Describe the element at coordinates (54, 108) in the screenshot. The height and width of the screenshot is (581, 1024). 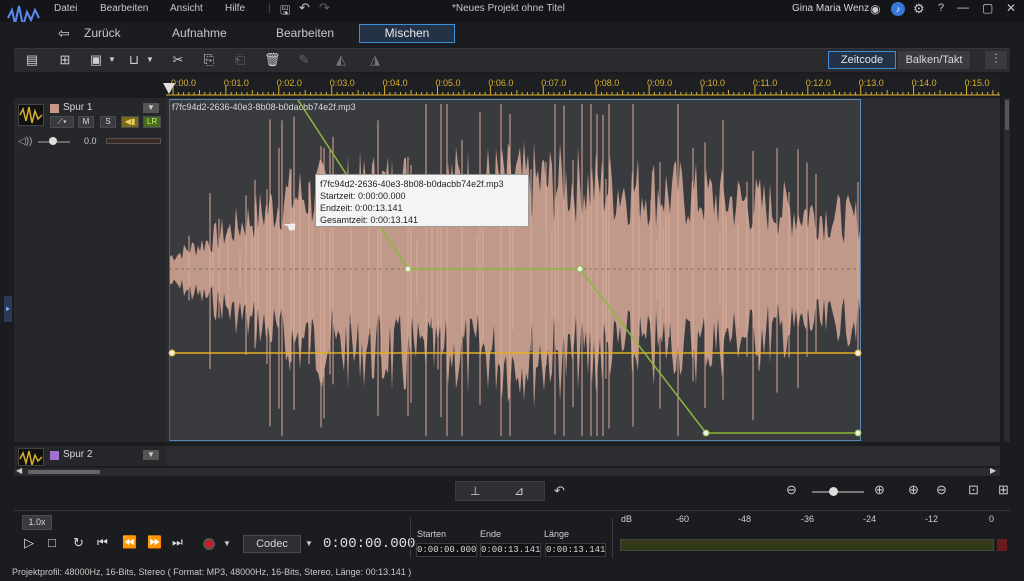
I see `track-1-color-swatch` at that location.